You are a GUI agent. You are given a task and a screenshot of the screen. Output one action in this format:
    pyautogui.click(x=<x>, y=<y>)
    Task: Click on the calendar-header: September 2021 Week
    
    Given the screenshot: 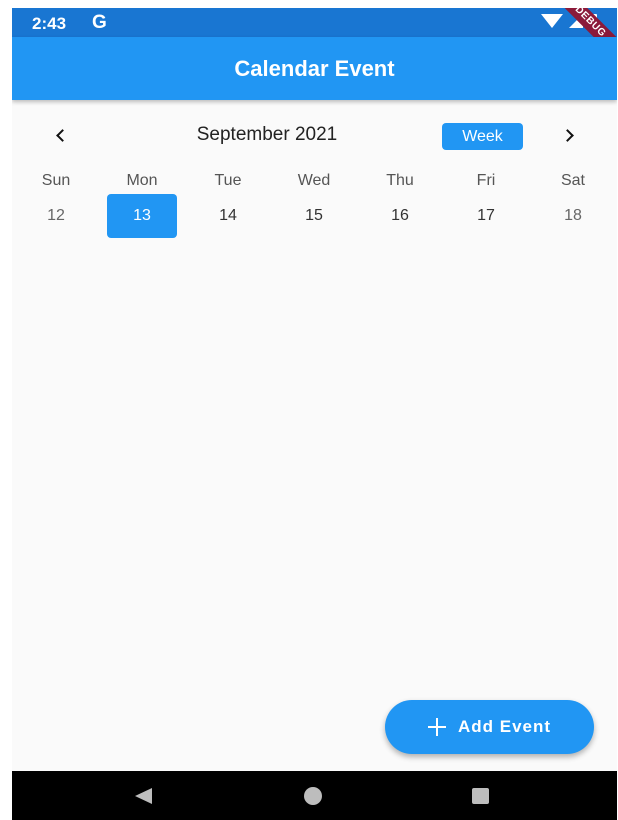 What is the action you would take?
    pyautogui.click(x=314, y=135)
    